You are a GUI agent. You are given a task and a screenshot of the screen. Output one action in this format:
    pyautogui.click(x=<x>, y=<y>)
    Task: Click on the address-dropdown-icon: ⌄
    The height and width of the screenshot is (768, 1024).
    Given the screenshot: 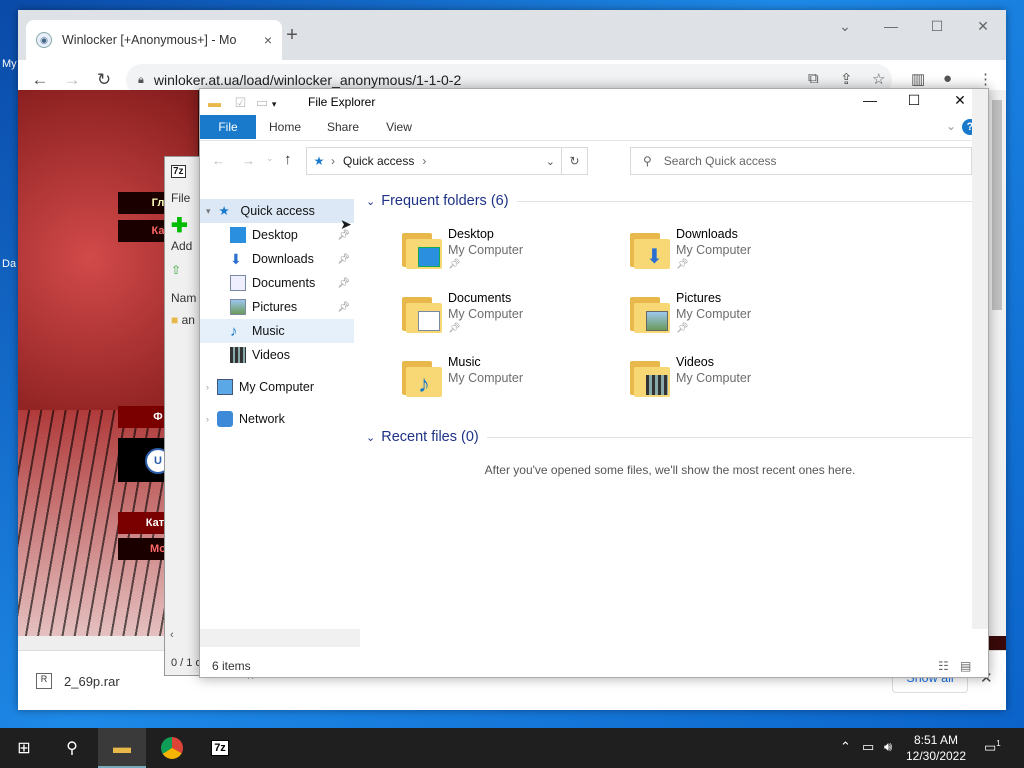 What is the action you would take?
    pyautogui.click(x=550, y=161)
    